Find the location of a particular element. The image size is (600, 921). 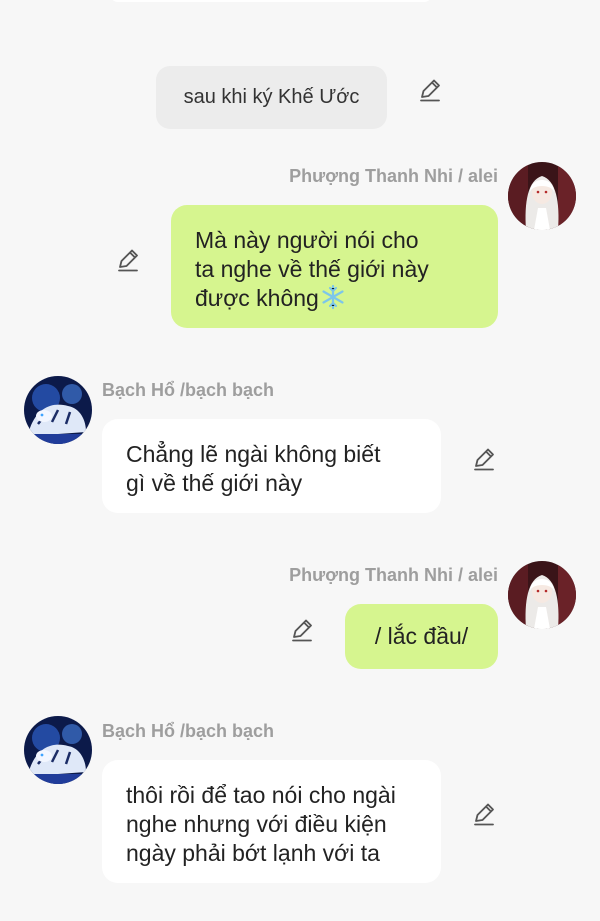

message-line: được không is located at coordinates (257, 298).